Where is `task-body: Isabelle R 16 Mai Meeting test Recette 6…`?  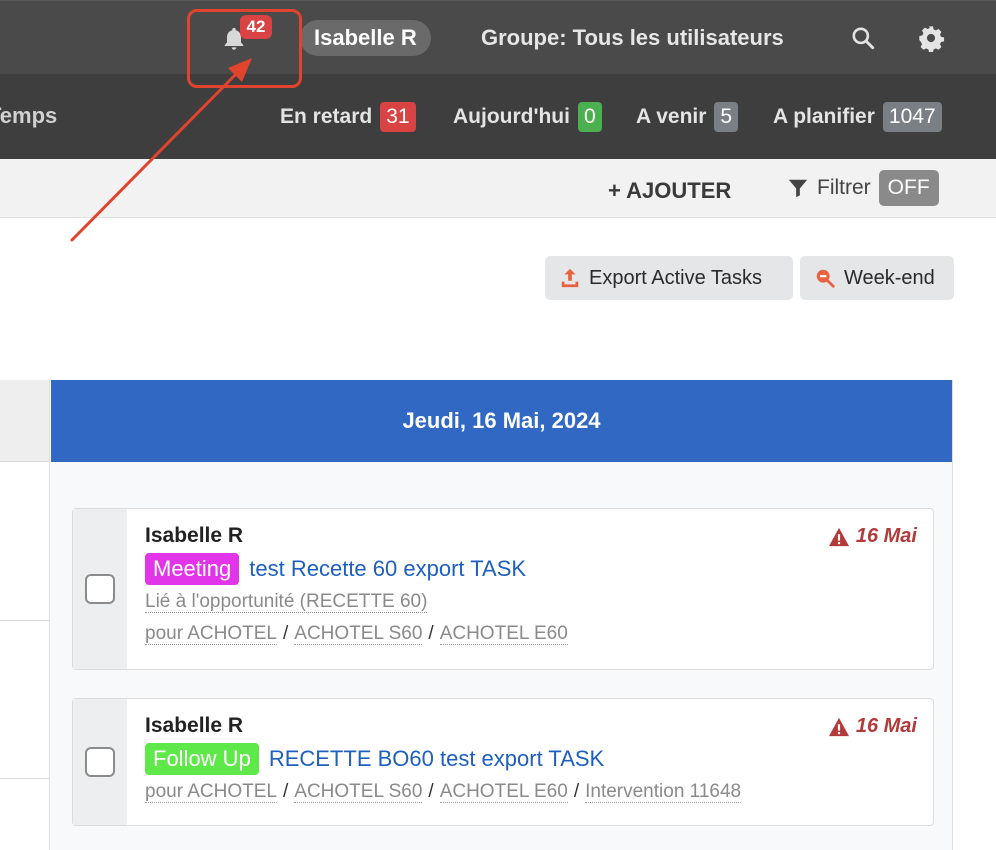 task-body: Isabelle R 16 Mai Meeting test Recette 6… is located at coordinates (531, 585).